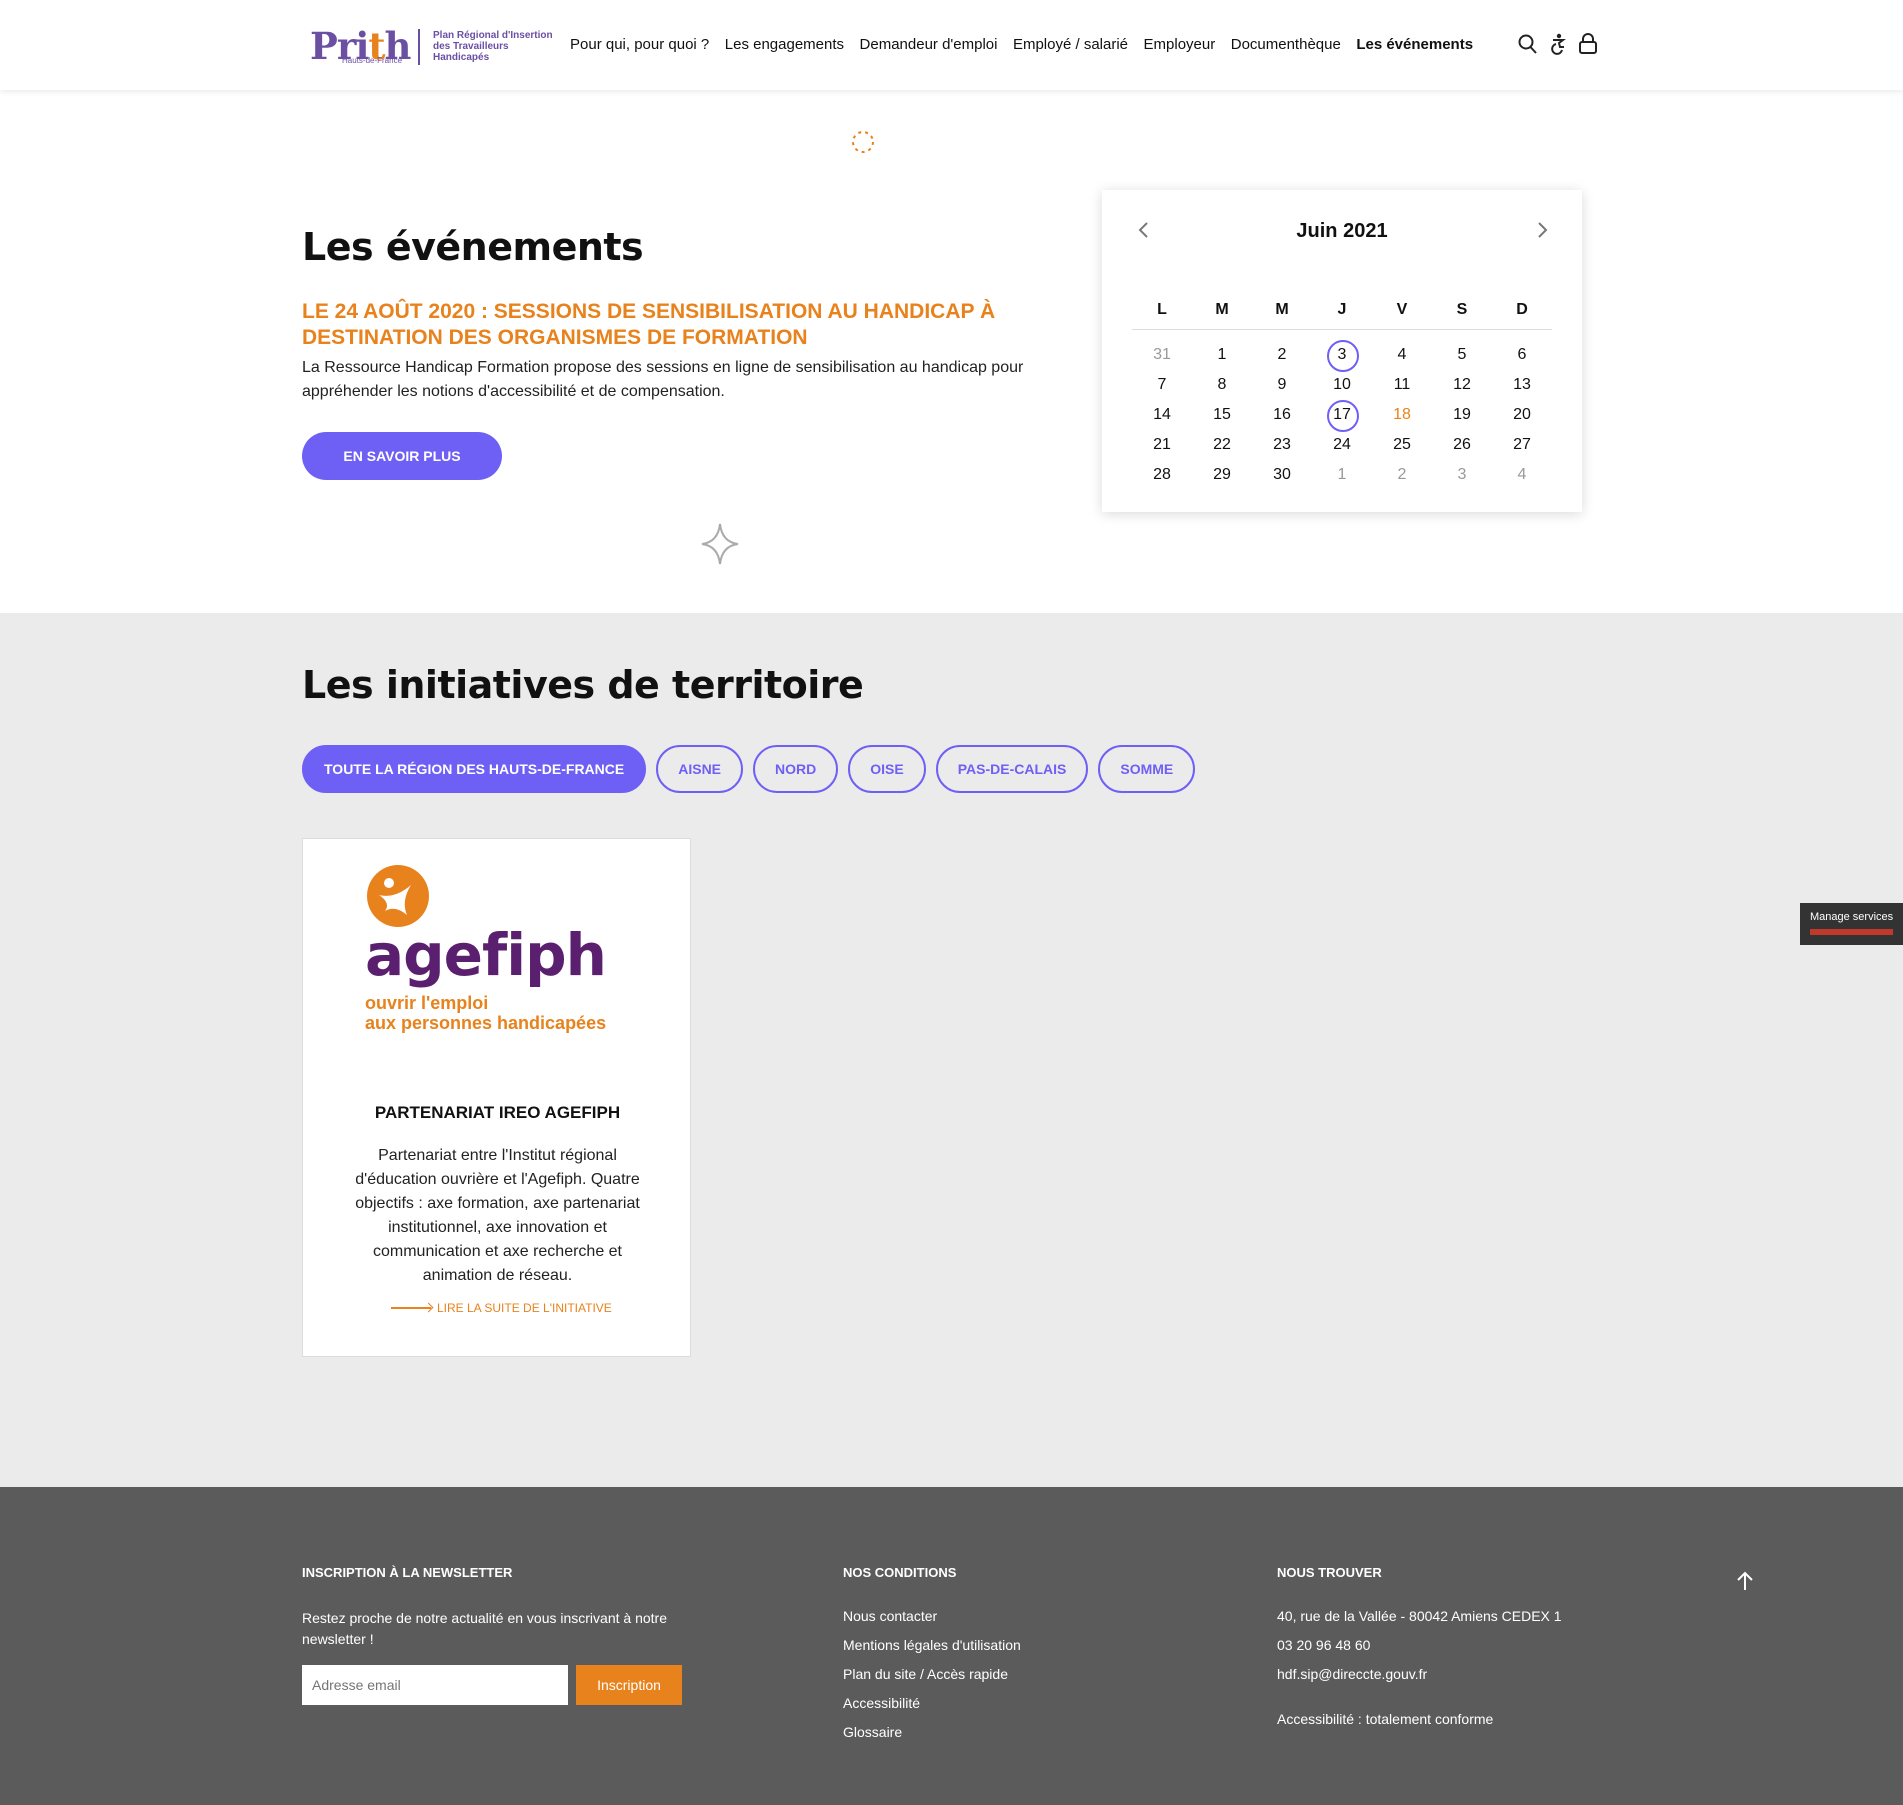 The width and height of the screenshot is (1903, 1805). What do you see at coordinates (932, 1645) in the screenshot?
I see `footer-link-mentions: Mentions légales d'utilisation` at bounding box center [932, 1645].